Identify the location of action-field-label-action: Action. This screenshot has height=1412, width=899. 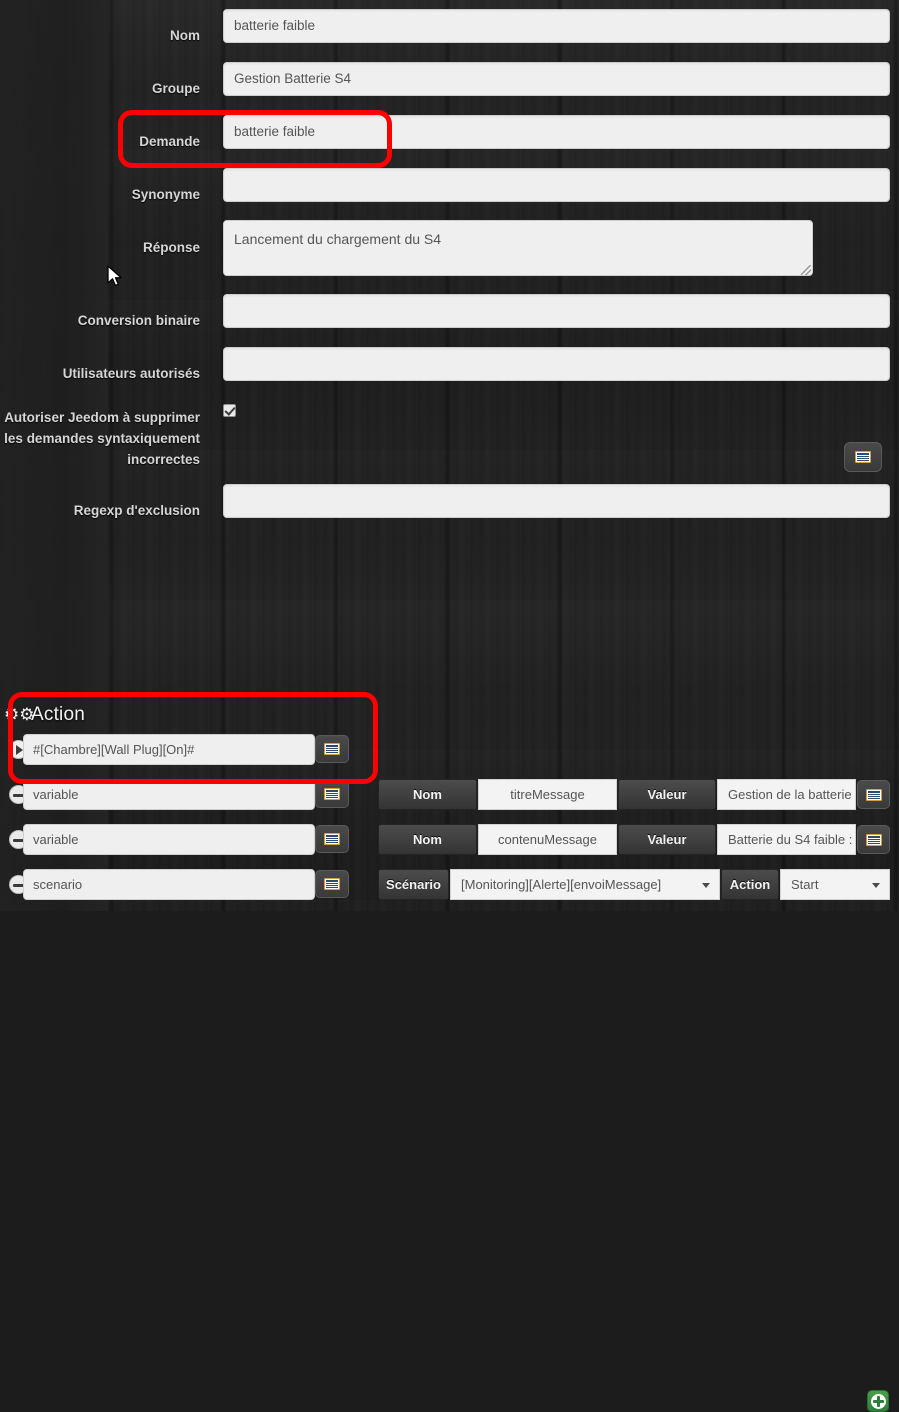
(750, 884).